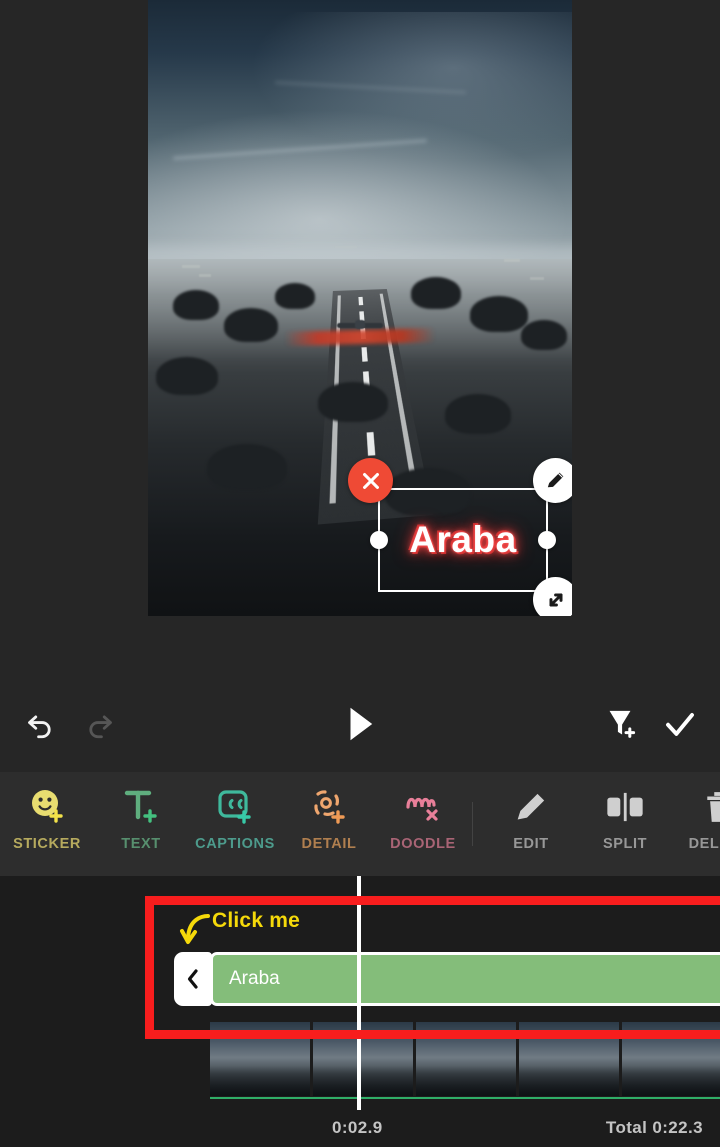  I want to click on timeline-text-clip-label: Araba, so click(254, 978).